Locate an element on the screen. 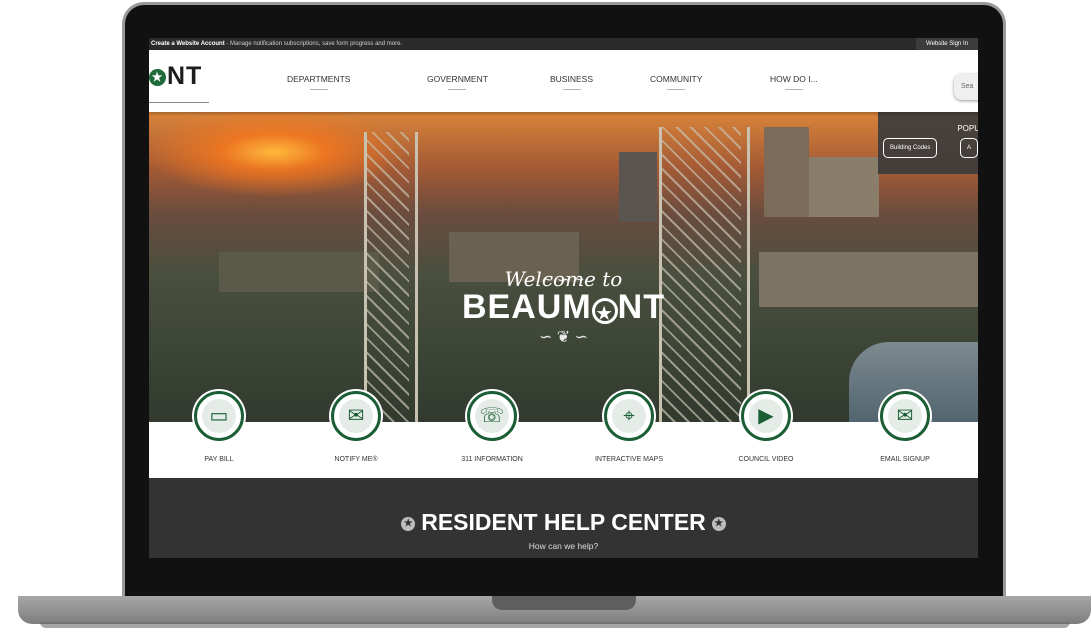 Image resolution: width=1091 pixels, height=630 pixels. nav-business: BUSINESS is located at coordinates (571, 82).